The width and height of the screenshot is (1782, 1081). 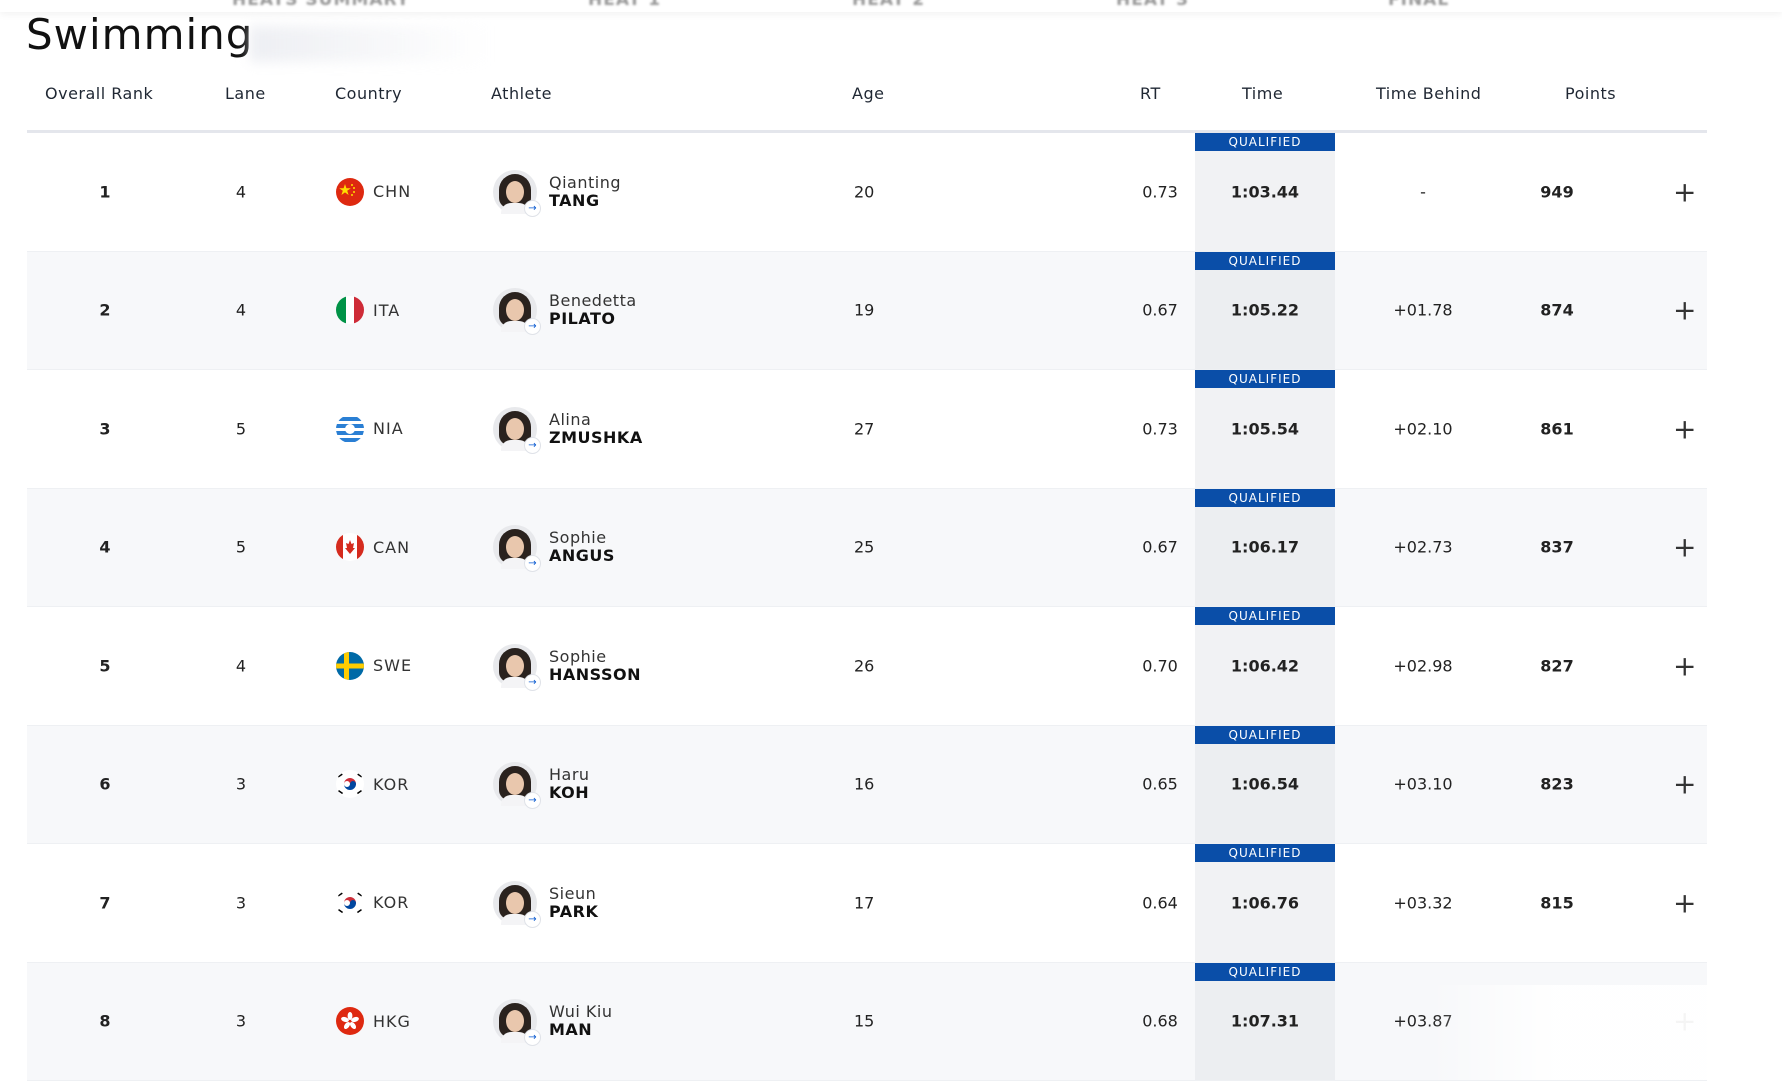 I want to click on athlete-name: BenedettaPILATO, so click(x=593, y=310).